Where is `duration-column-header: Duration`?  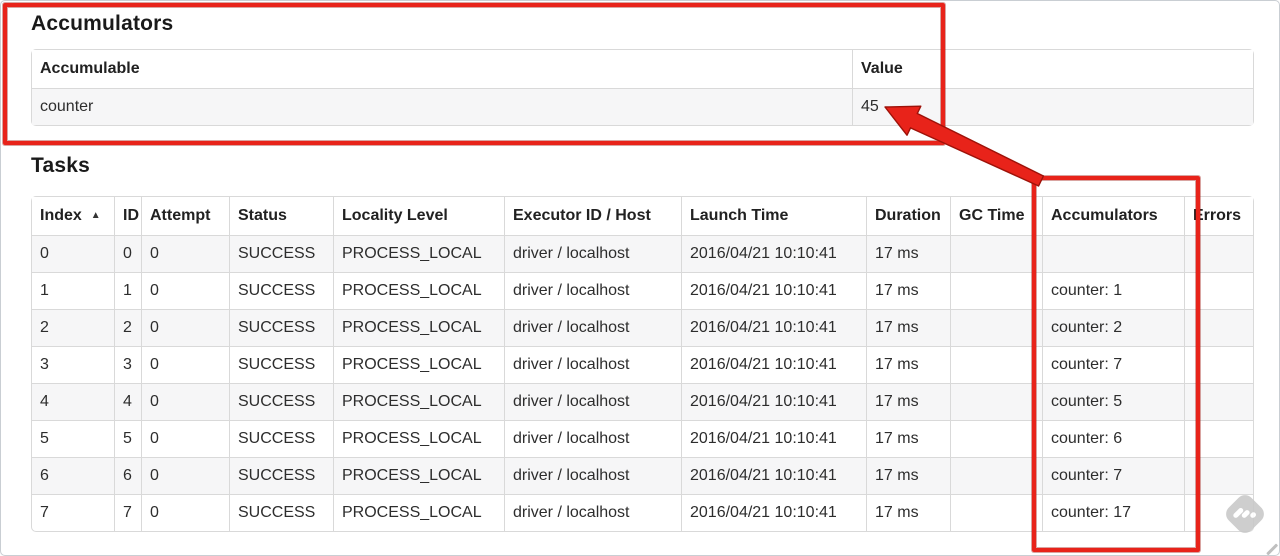
duration-column-header: Duration is located at coordinates (908, 216).